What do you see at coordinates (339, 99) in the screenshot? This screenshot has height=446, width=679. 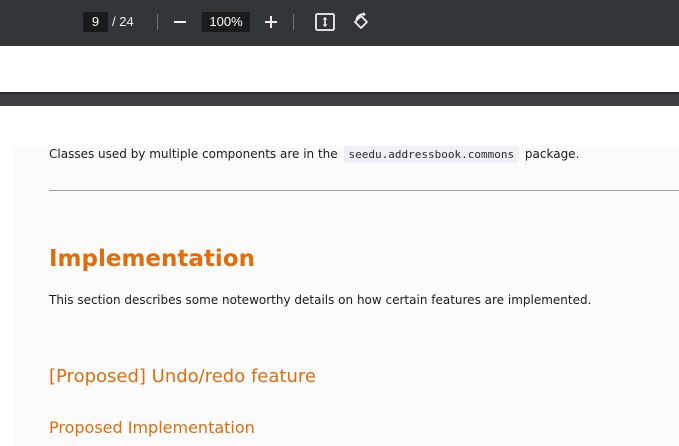 I see `page-separator` at bounding box center [339, 99].